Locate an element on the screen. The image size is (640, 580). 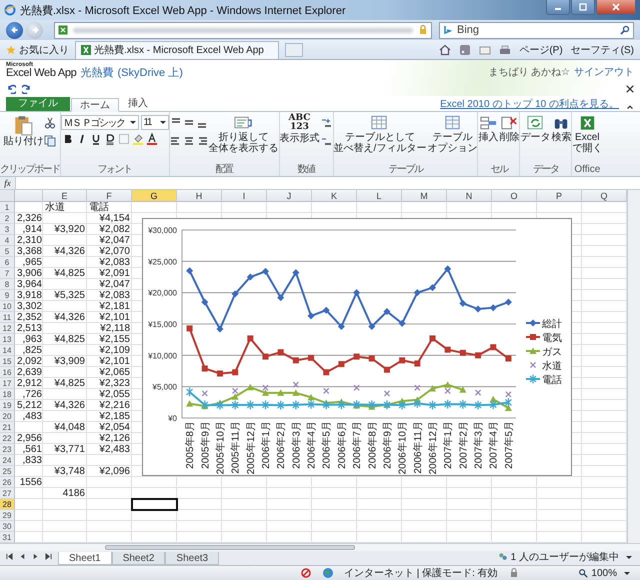
vertical-scrollbar is located at coordinates (633, 366).